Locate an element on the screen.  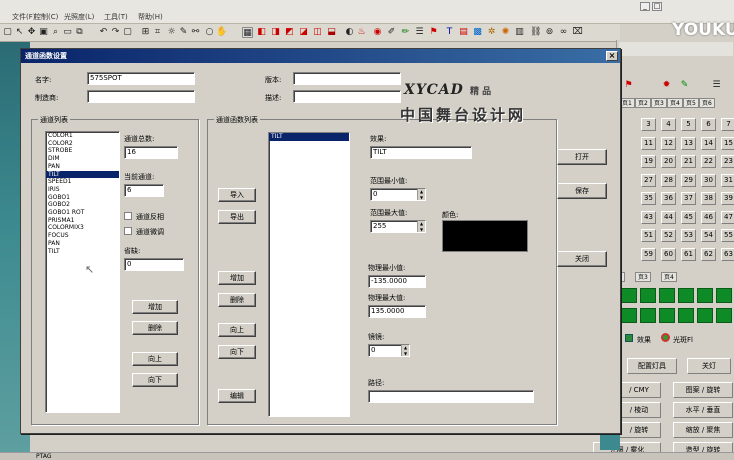
fire-icon: ♨ is located at coordinates (361, 32).